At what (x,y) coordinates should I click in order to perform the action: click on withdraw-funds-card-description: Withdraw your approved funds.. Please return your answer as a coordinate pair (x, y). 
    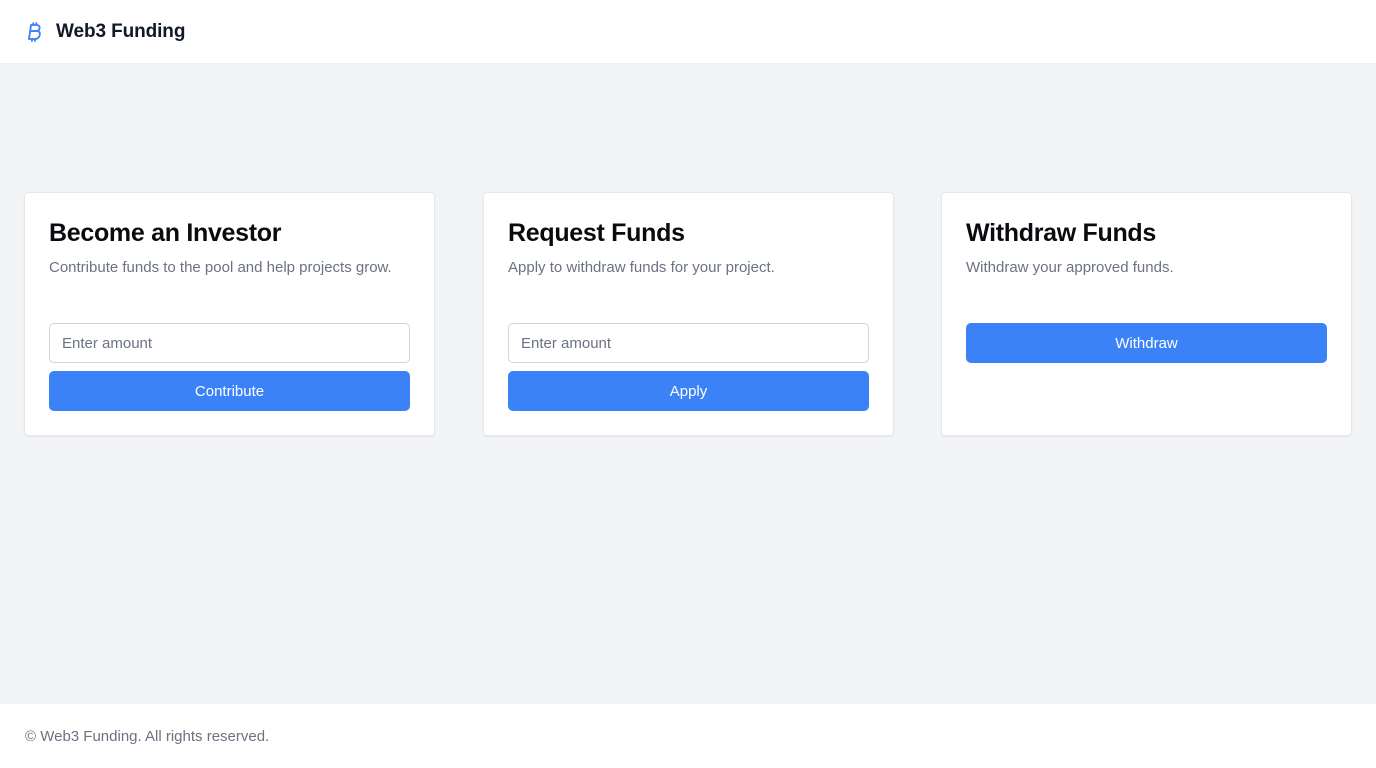
    Looking at the image, I should click on (1070, 267).